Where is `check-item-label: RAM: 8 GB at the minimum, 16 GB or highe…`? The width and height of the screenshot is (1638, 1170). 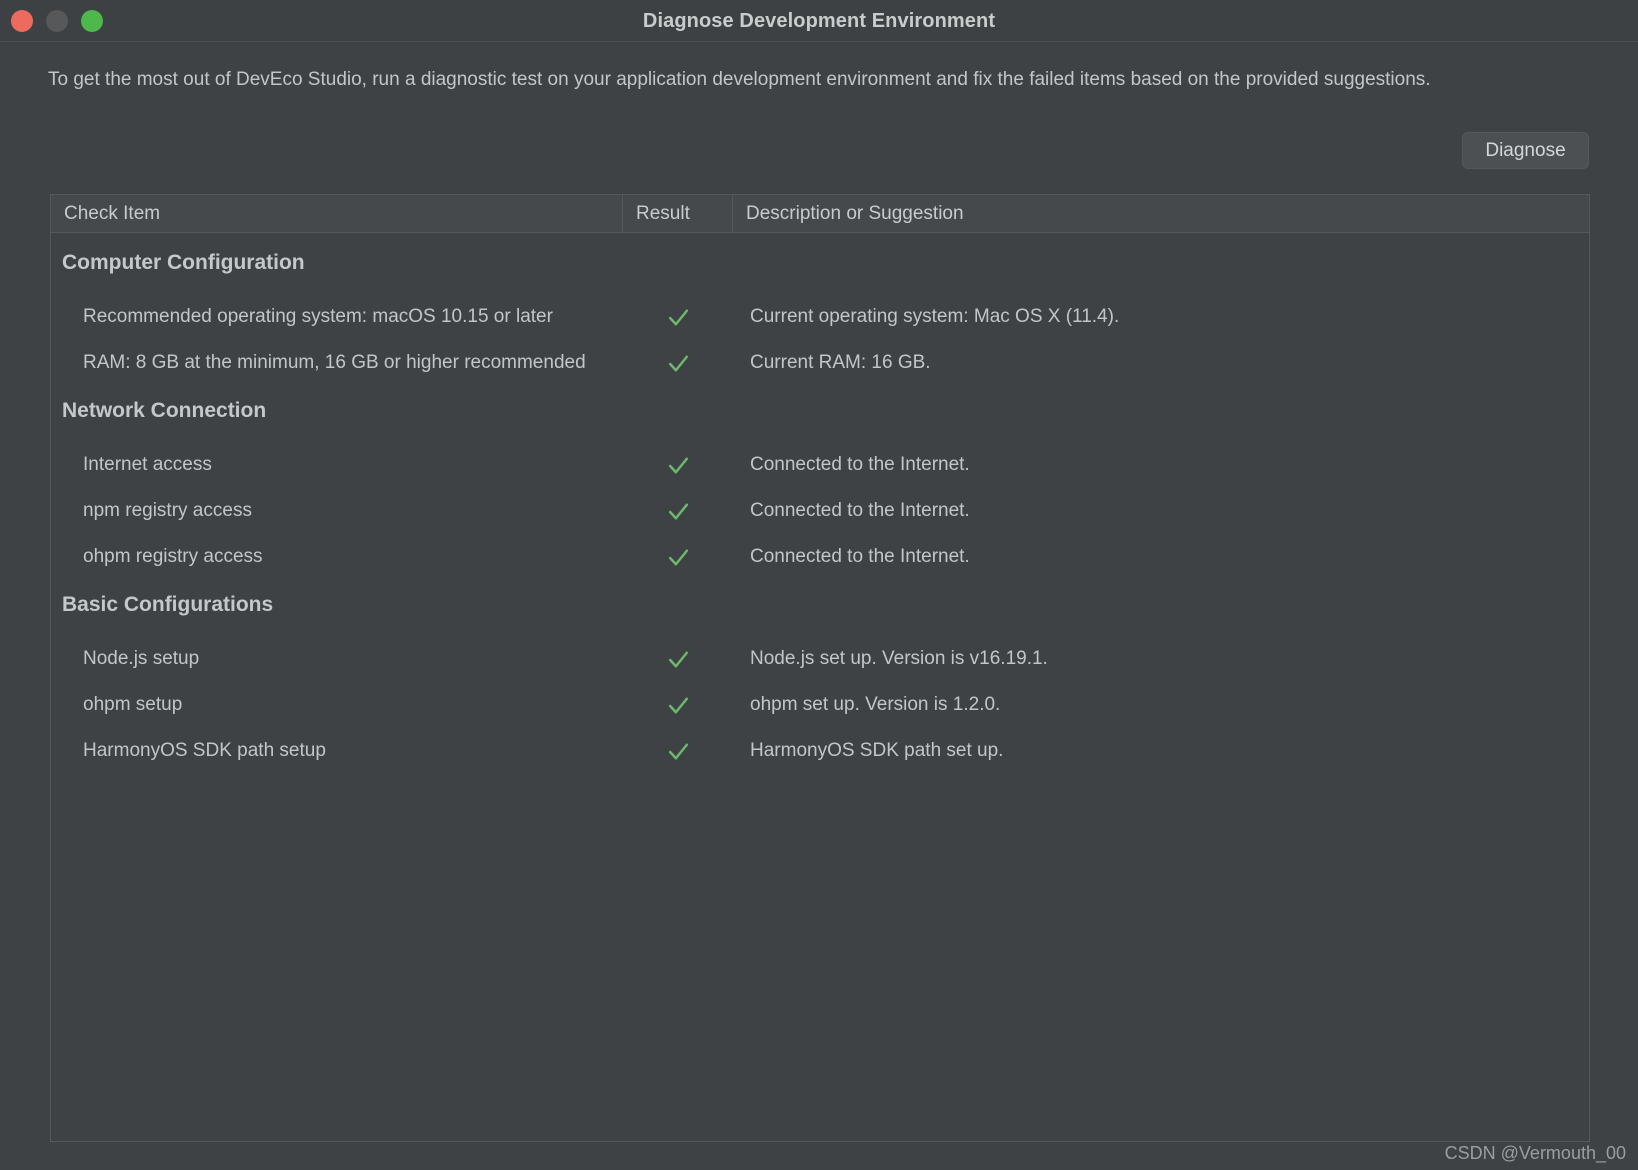
check-item-label: RAM: 8 GB at the minimum, 16 GB or highe… is located at coordinates (334, 362).